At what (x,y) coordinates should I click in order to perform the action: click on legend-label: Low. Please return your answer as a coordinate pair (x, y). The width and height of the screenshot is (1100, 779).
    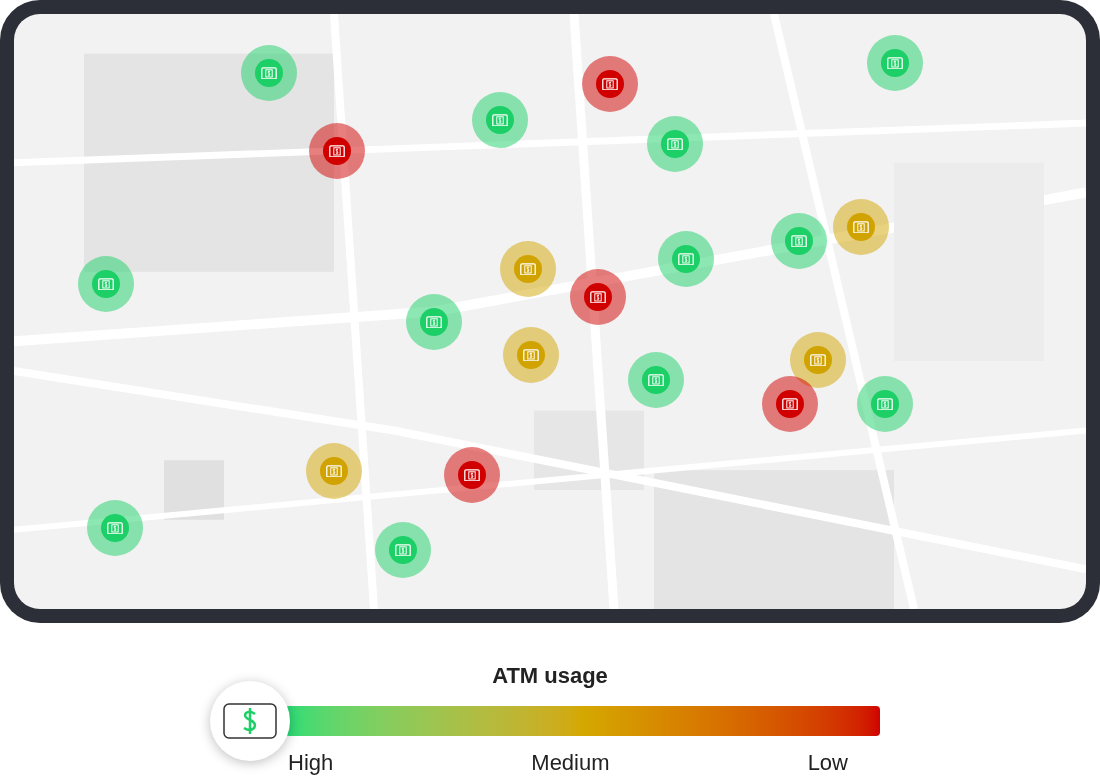
    Looking at the image, I should click on (827, 763).